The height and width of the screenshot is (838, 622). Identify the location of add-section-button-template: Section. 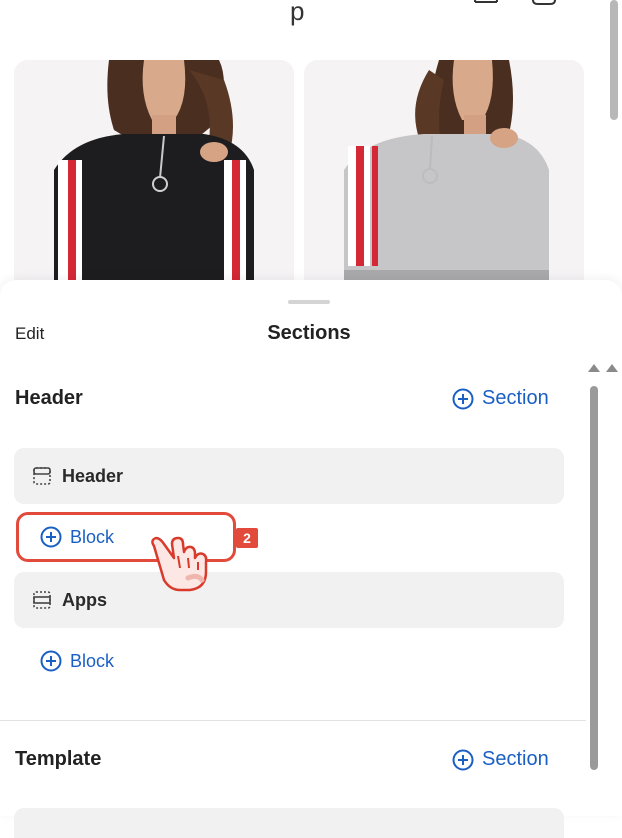
(500, 759).